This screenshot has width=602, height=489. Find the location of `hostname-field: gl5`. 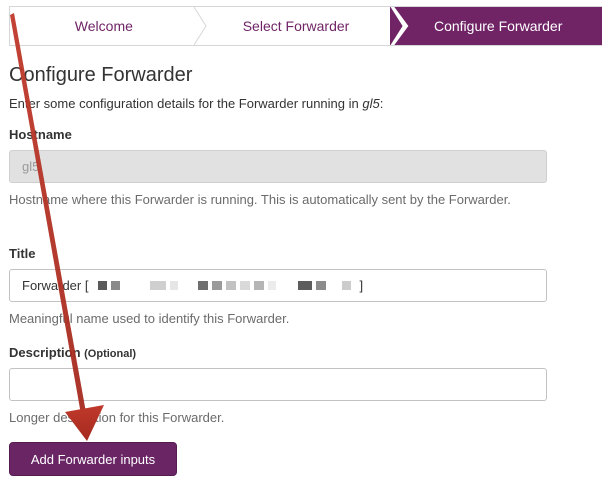

hostname-field: gl5 is located at coordinates (278, 166).